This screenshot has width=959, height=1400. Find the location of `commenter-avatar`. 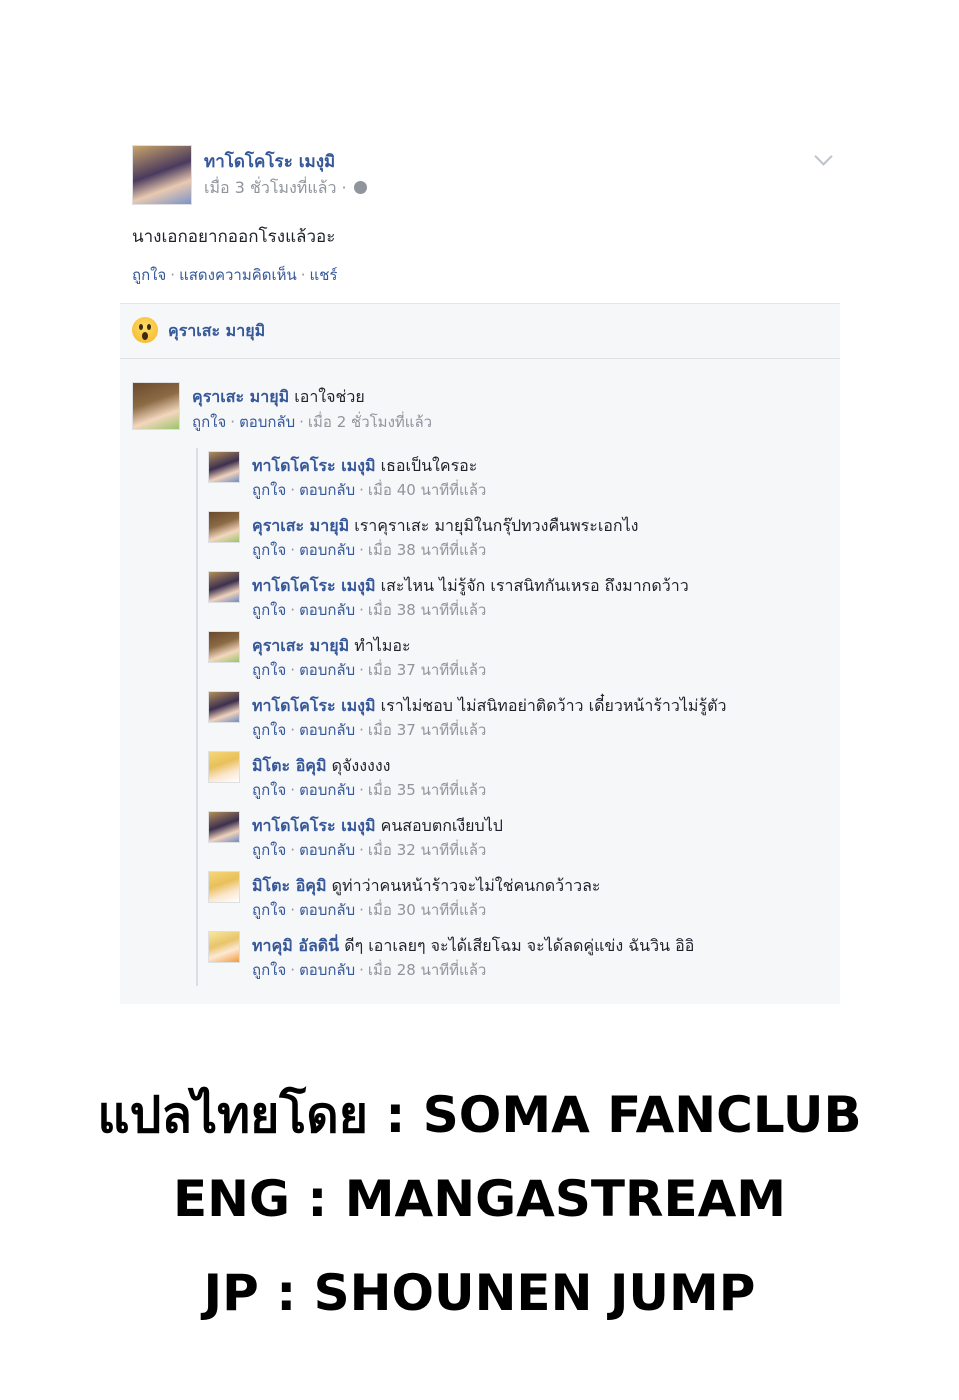

commenter-avatar is located at coordinates (156, 406).